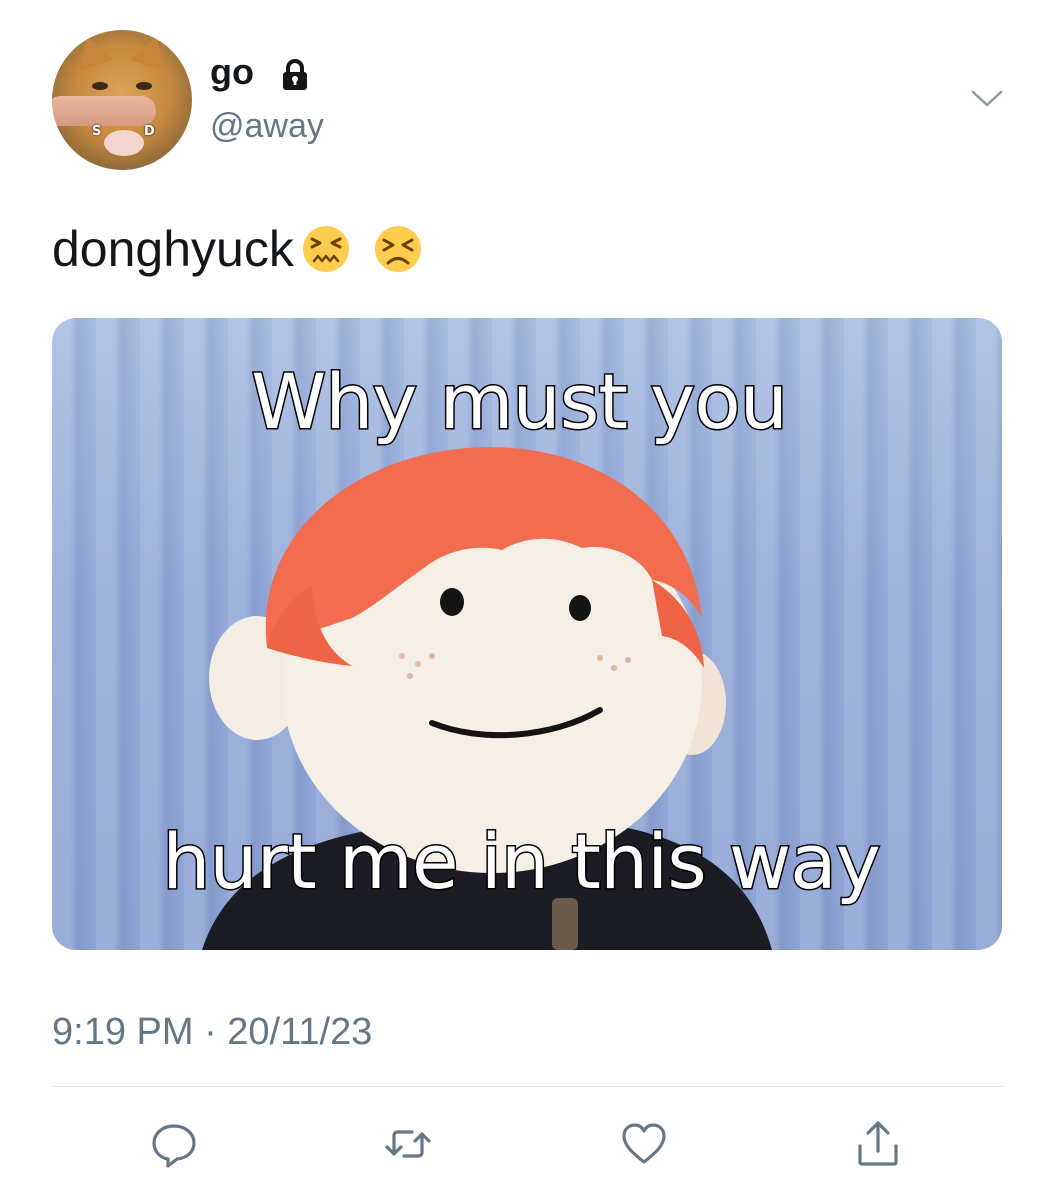 This screenshot has height=1200, width=1054. What do you see at coordinates (325, 249) in the screenshot?
I see `confounded-face-emoji` at bounding box center [325, 249].